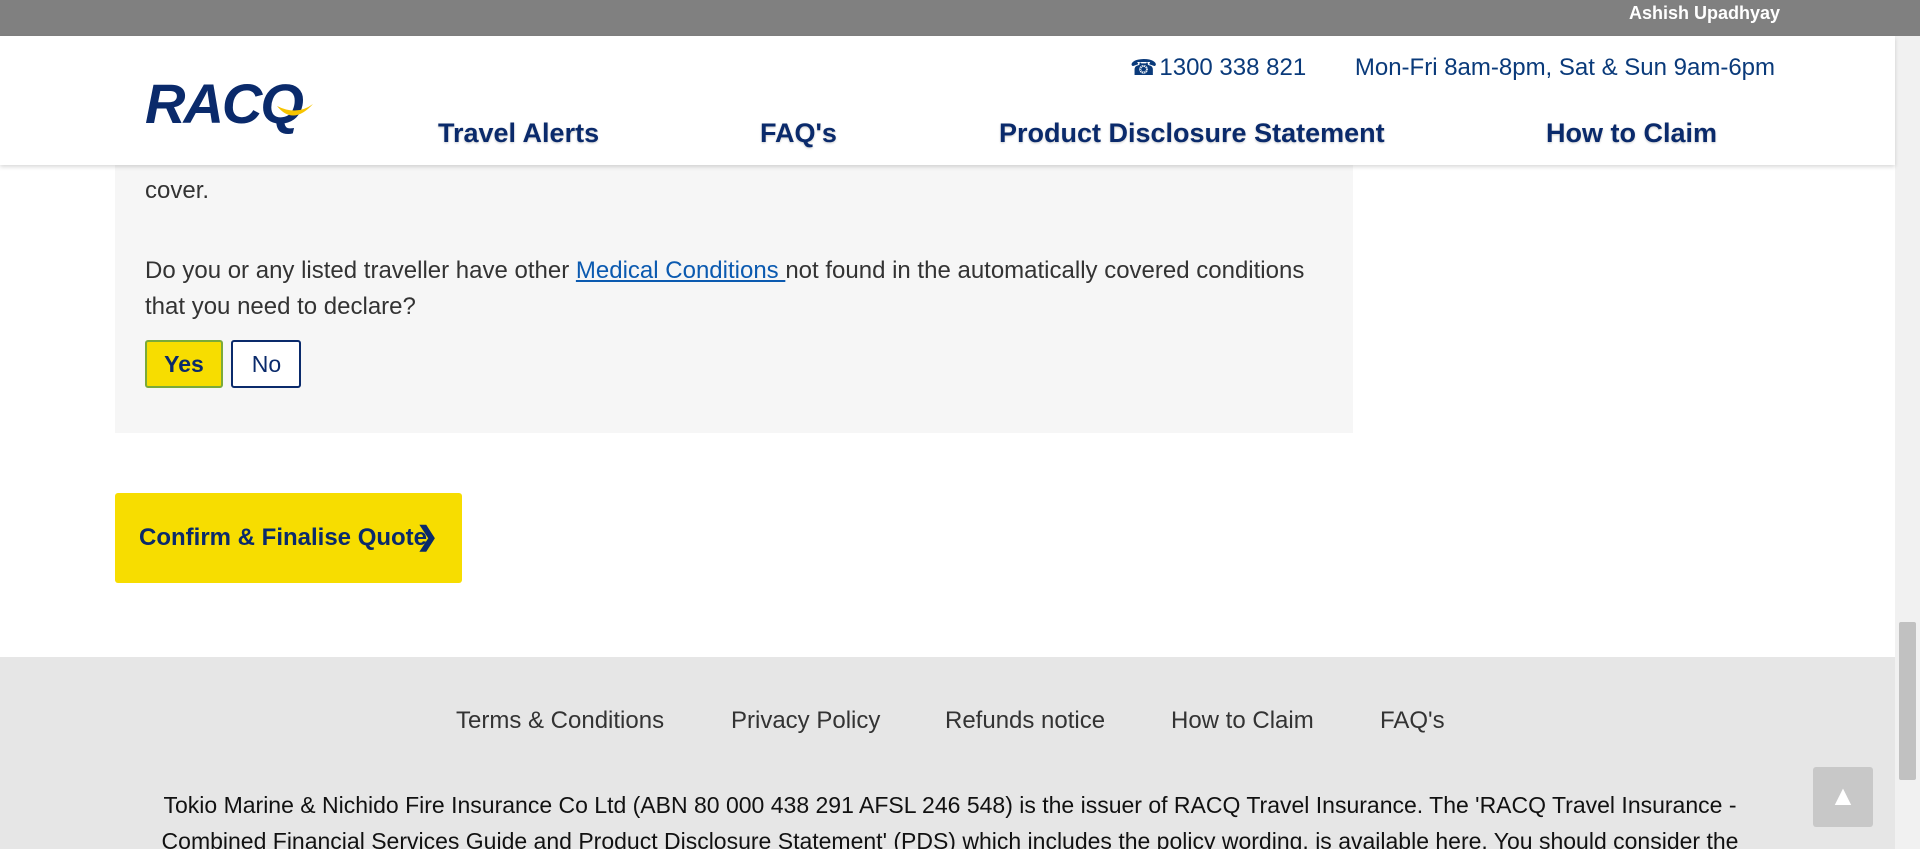 This screenshot has width=1920, height=849. Describe the element at coordinates (266, 364) in the screenshot. I see `no-button: No` at that location.